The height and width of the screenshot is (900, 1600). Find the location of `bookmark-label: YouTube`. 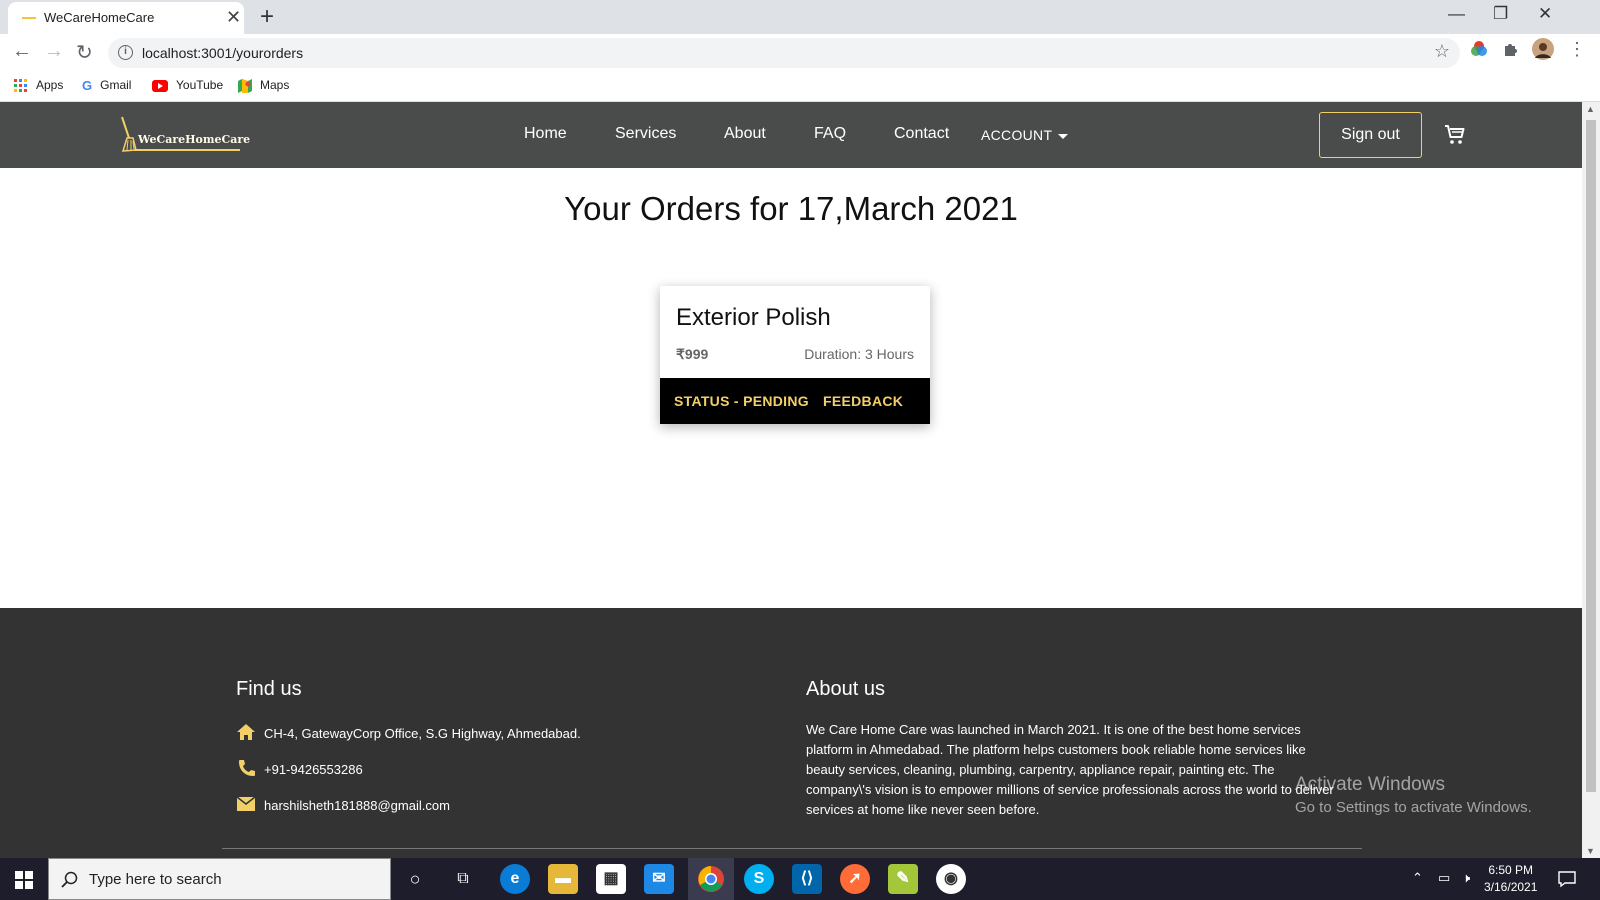

bookmark-label: YouTube is located at coordinates (200, 85).